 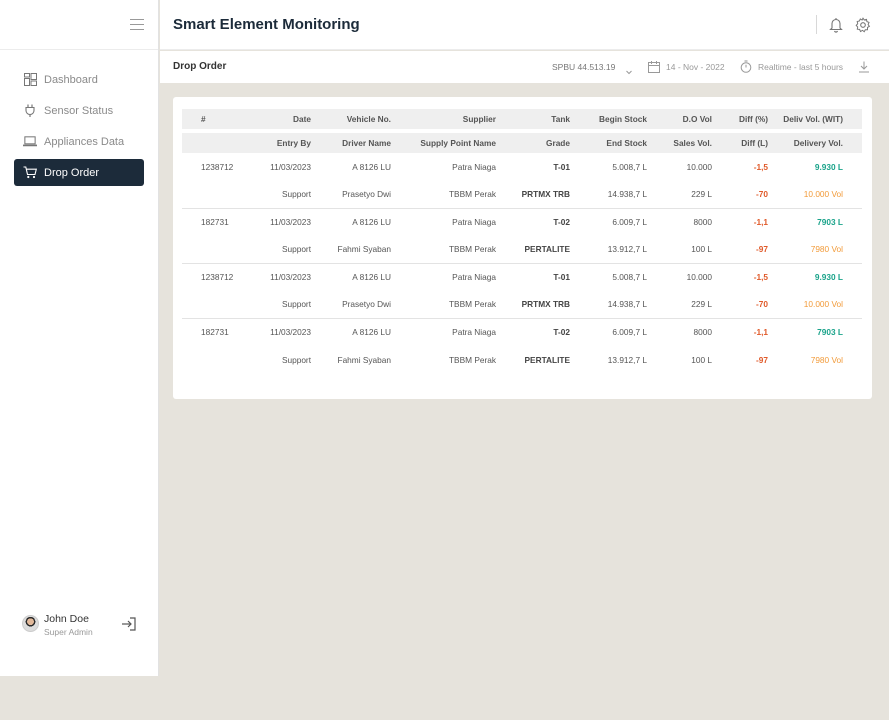 I want to click on user-name: John Doe, so click(x=66, y=619).